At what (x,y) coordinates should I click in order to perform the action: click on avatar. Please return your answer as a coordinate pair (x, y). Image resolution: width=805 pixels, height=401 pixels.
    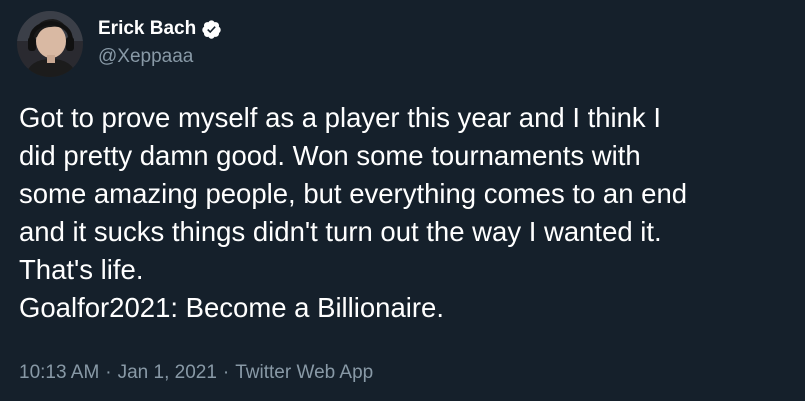
    Looking at the image, I should click on (50, 44).